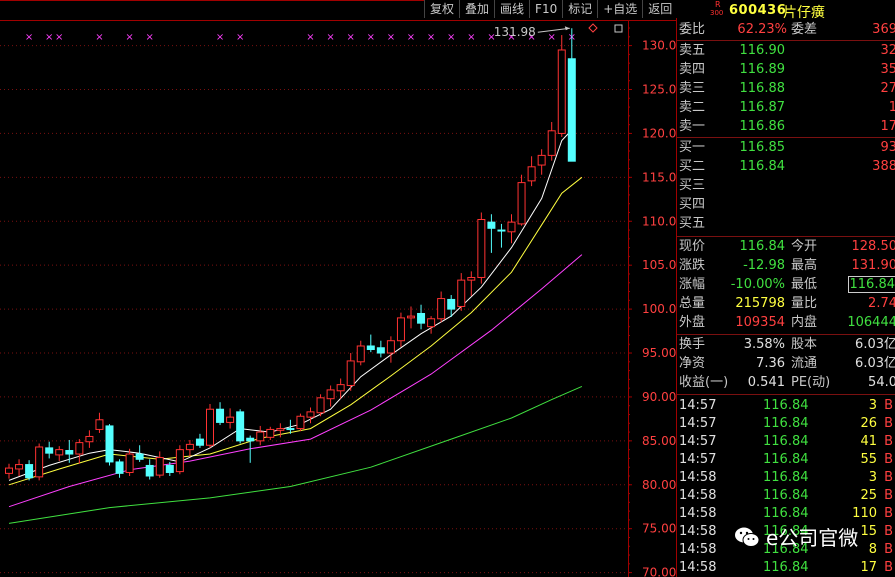 The image size is (895, 577). What do you see at coordinates (868, 459) in the screenshot?
I see `tick-volume: 55` at bounding box center [868, 459].